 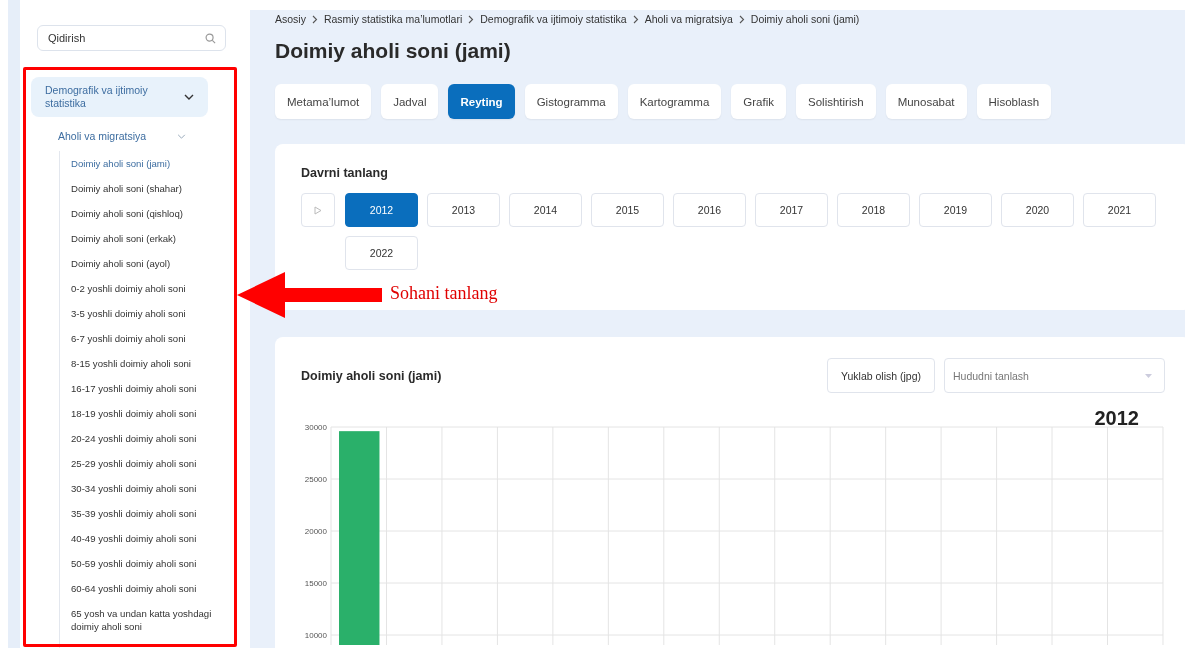 What do you see at coordinates (146, 413) in the screenshot?
I see `tree-item: 18-19 yoshli doimiy aholi soni` at bounding box center [146, 413].